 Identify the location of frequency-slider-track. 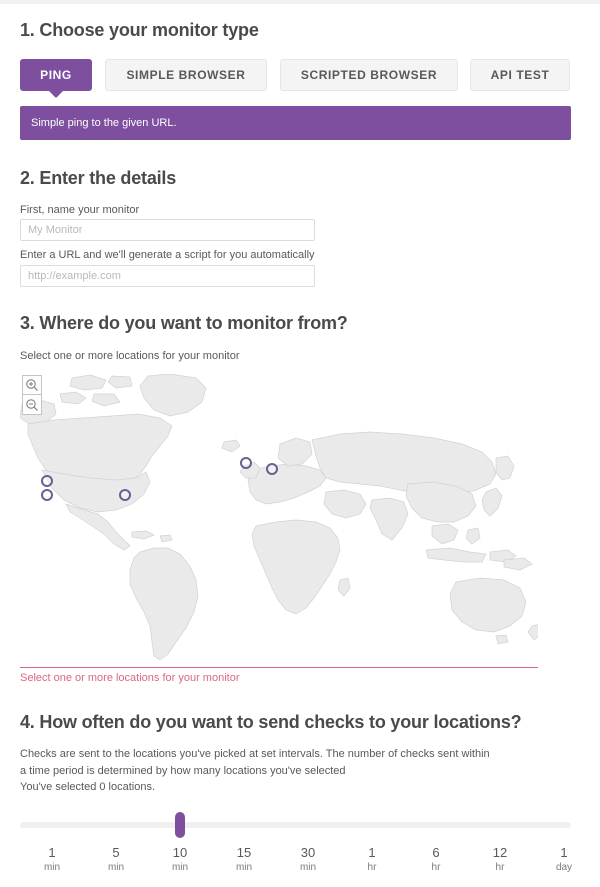
(295, 825).